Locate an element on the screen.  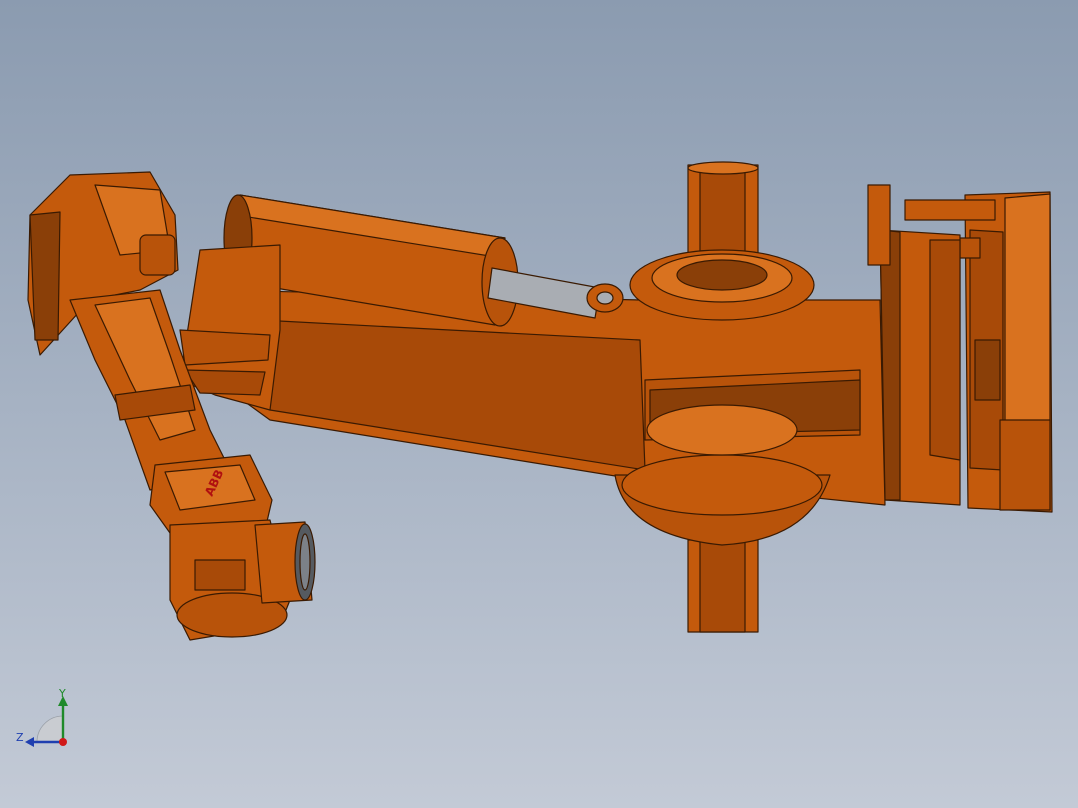
orientation-triad: Y Z is located at coordinates (43, 719).